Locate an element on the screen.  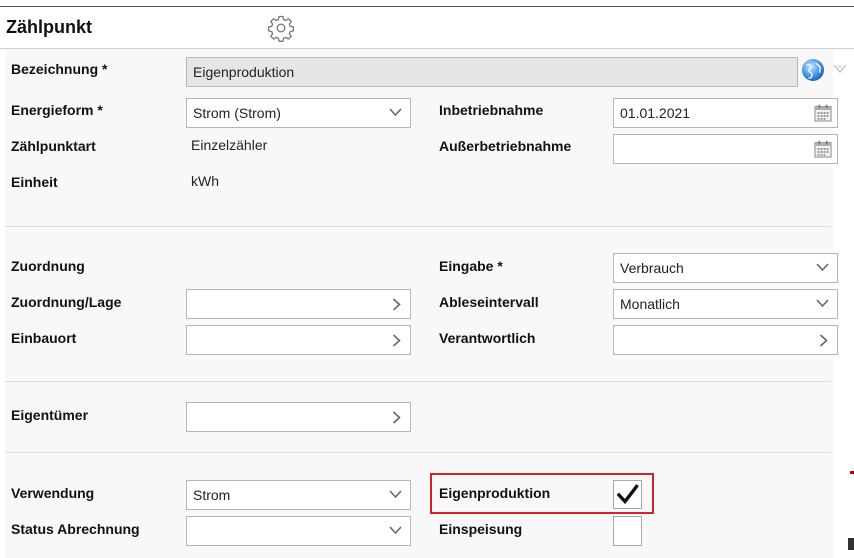
energieform-label: Energieform * is located at coordinates (57, 110).